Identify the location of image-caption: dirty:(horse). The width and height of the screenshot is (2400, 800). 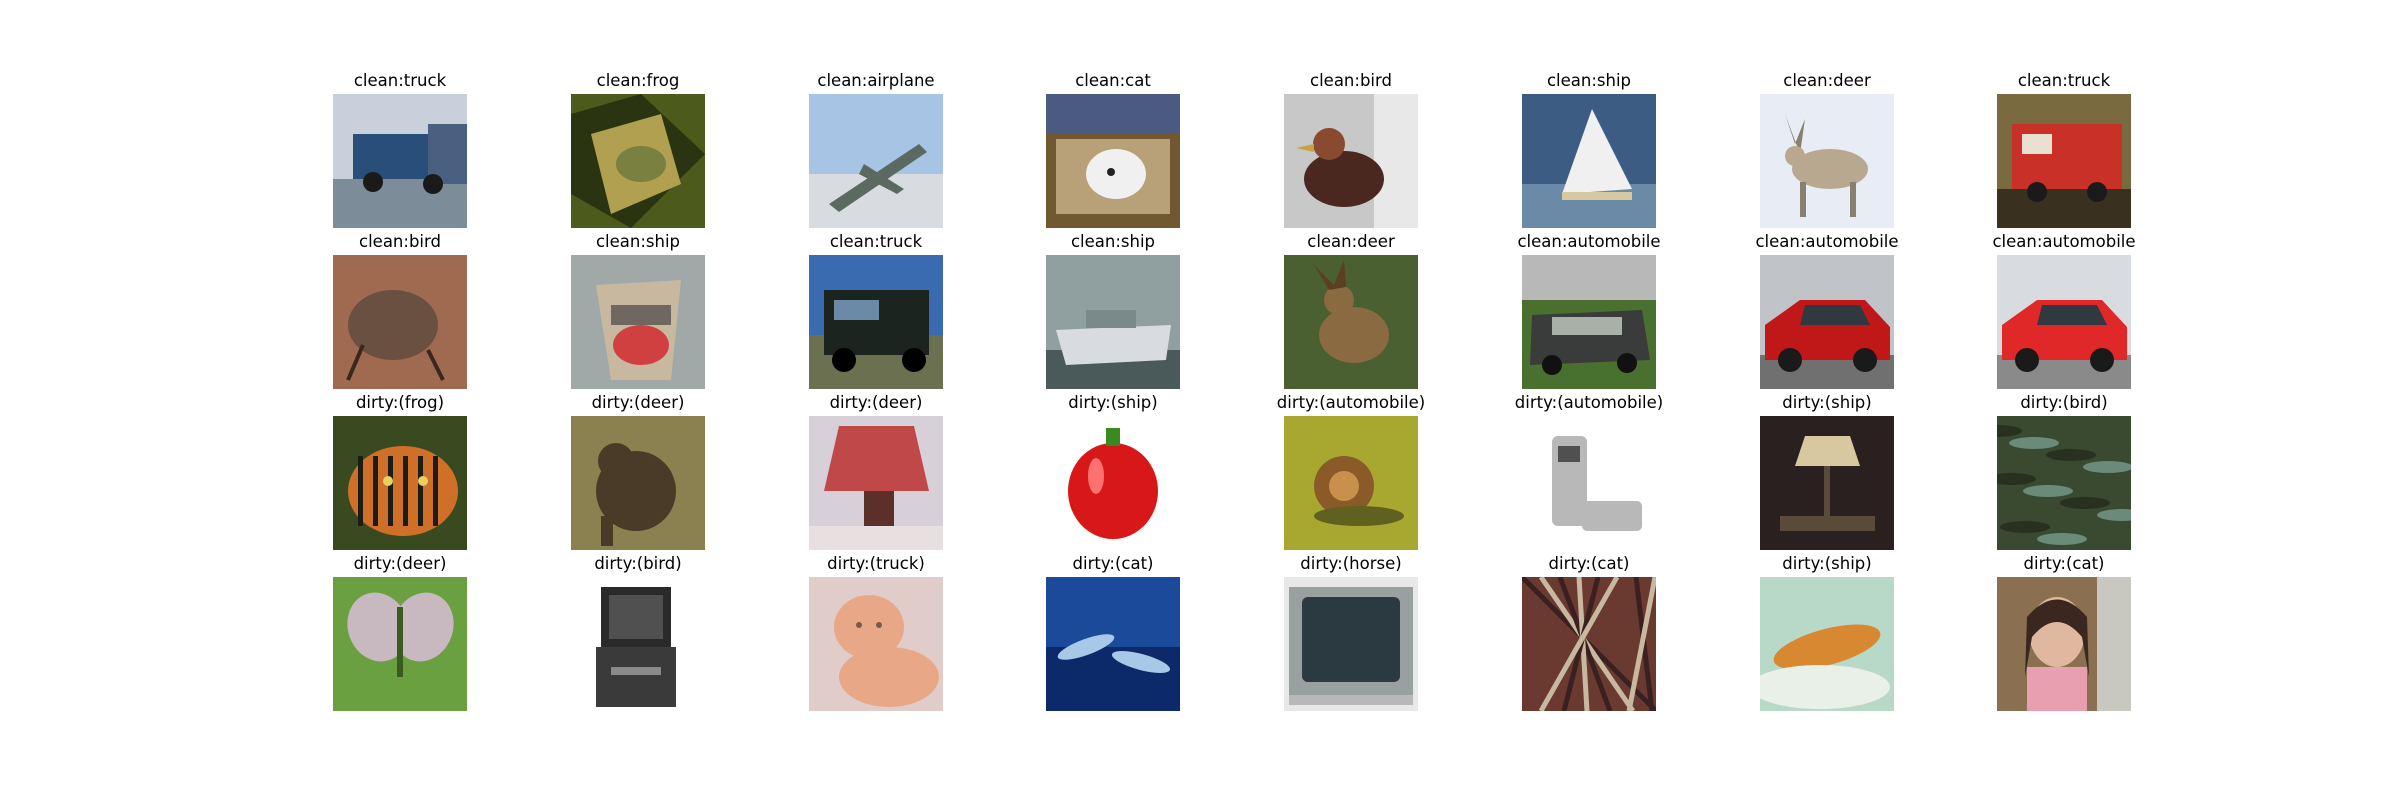
(1351, 563).